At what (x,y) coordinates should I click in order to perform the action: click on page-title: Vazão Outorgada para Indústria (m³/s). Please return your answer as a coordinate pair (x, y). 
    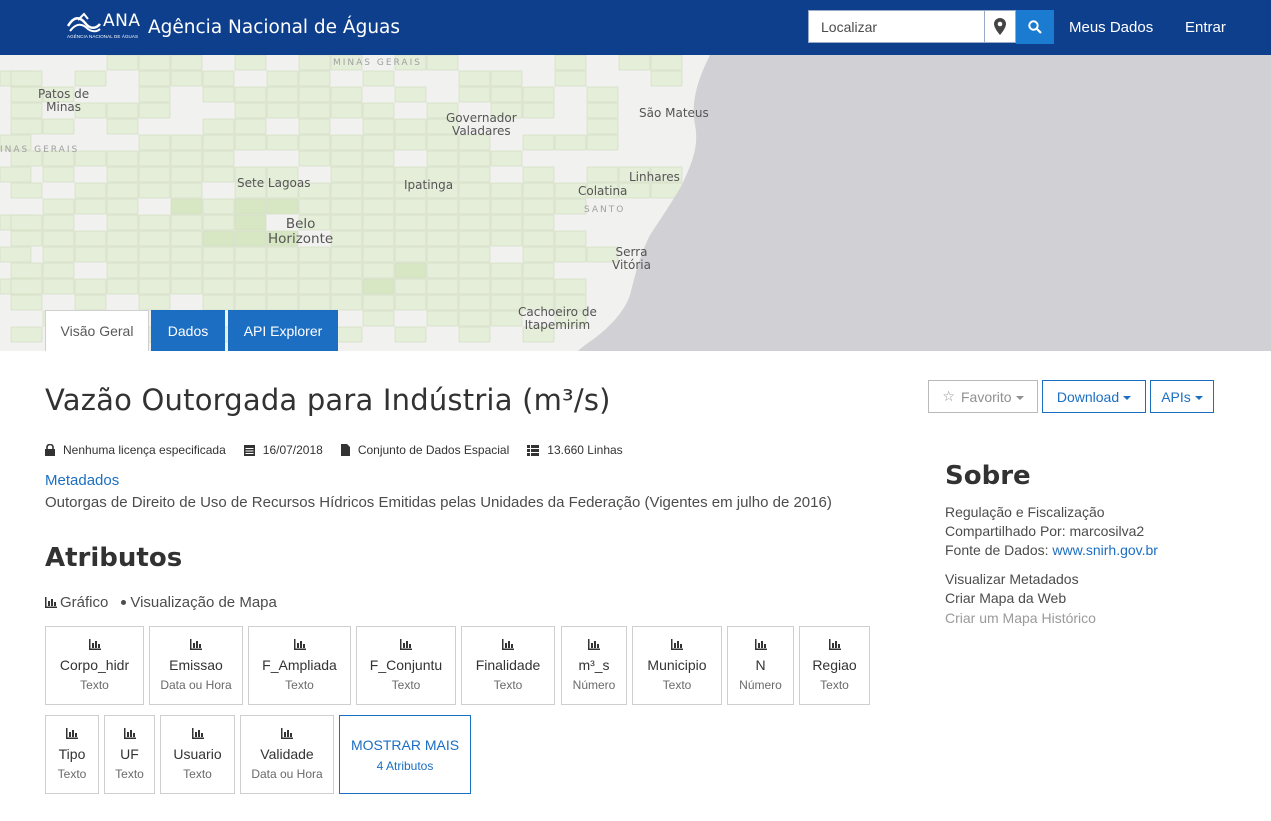
    Looking at the image, I should click on (328, 400).